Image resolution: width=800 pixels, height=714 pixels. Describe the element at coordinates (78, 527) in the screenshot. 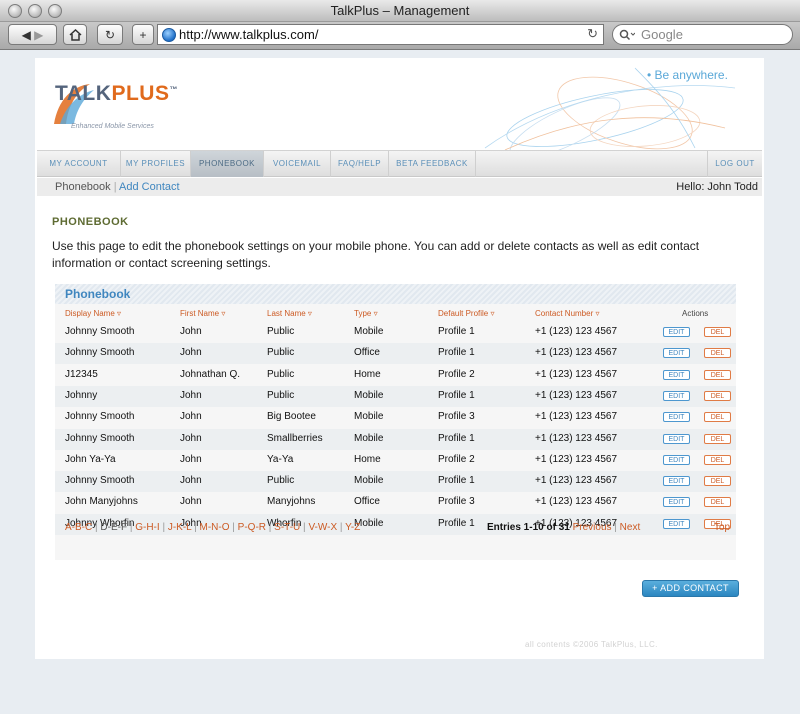

I see `alpha-filter-a-b-c: A-B-C` at that location.